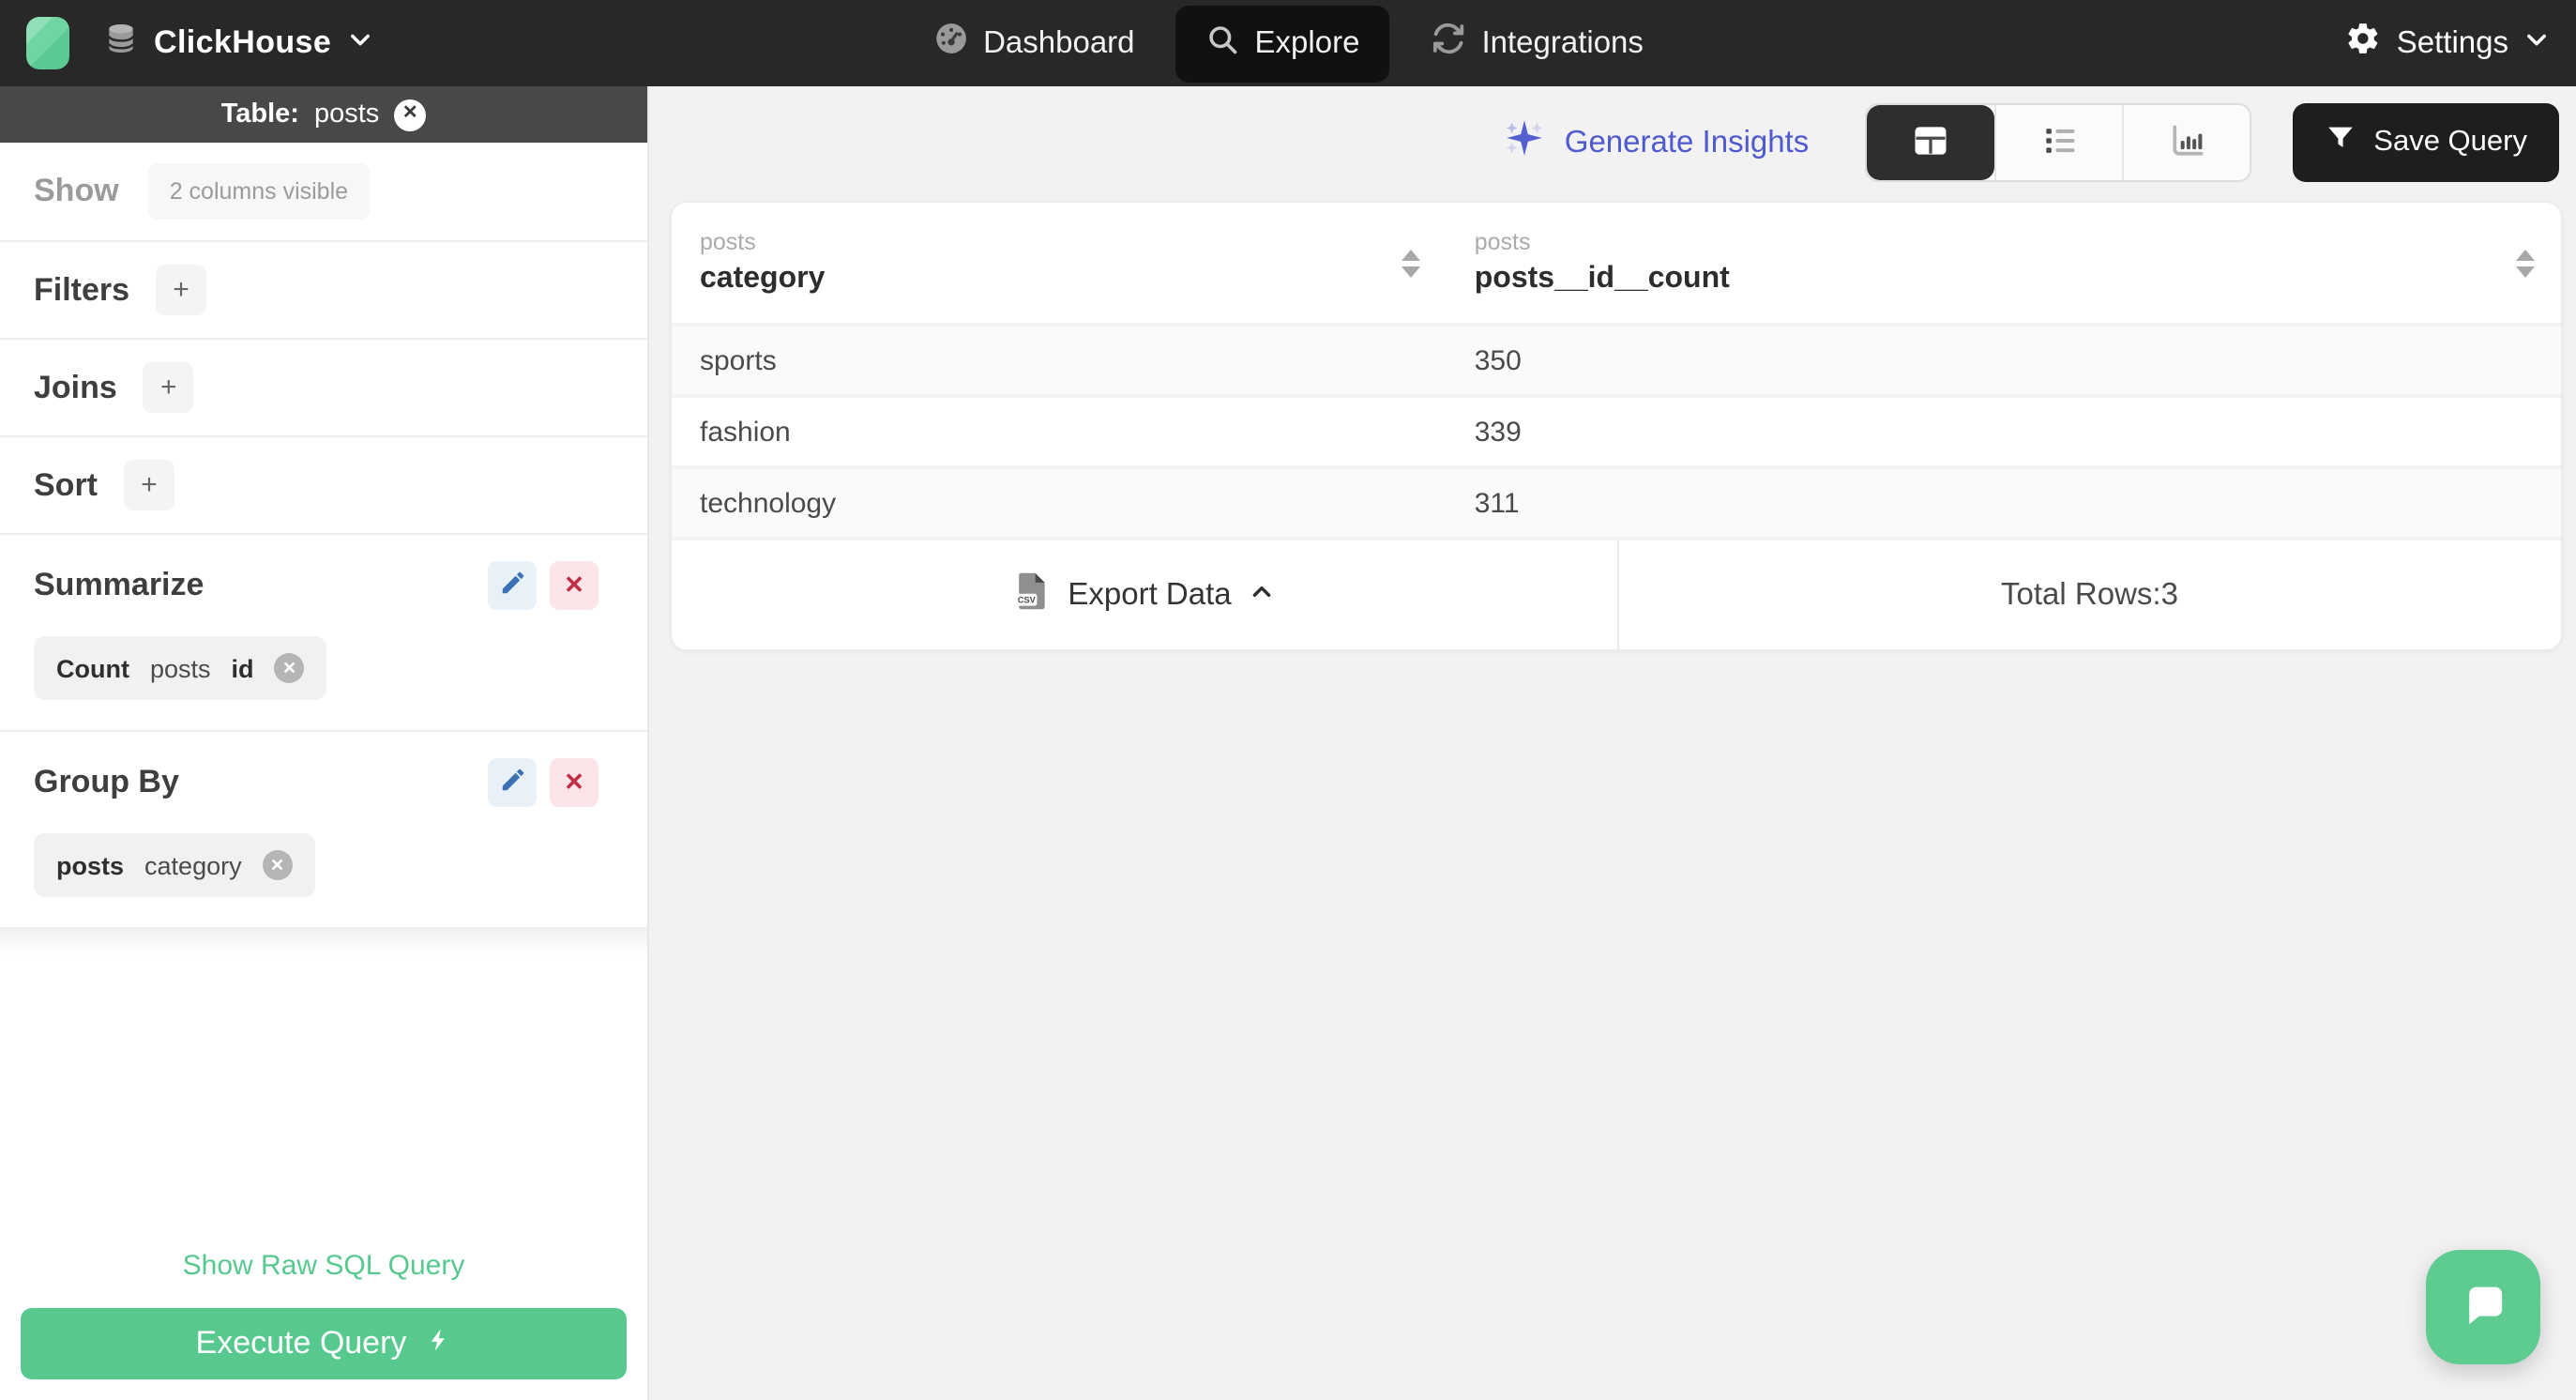 Image resolution: width=2576 pixels, height=1400 pixels. What do you see at coordinates (66, 484) in the screenshot?
I see `sort-label: Sort` at bounding box center [66, 484].